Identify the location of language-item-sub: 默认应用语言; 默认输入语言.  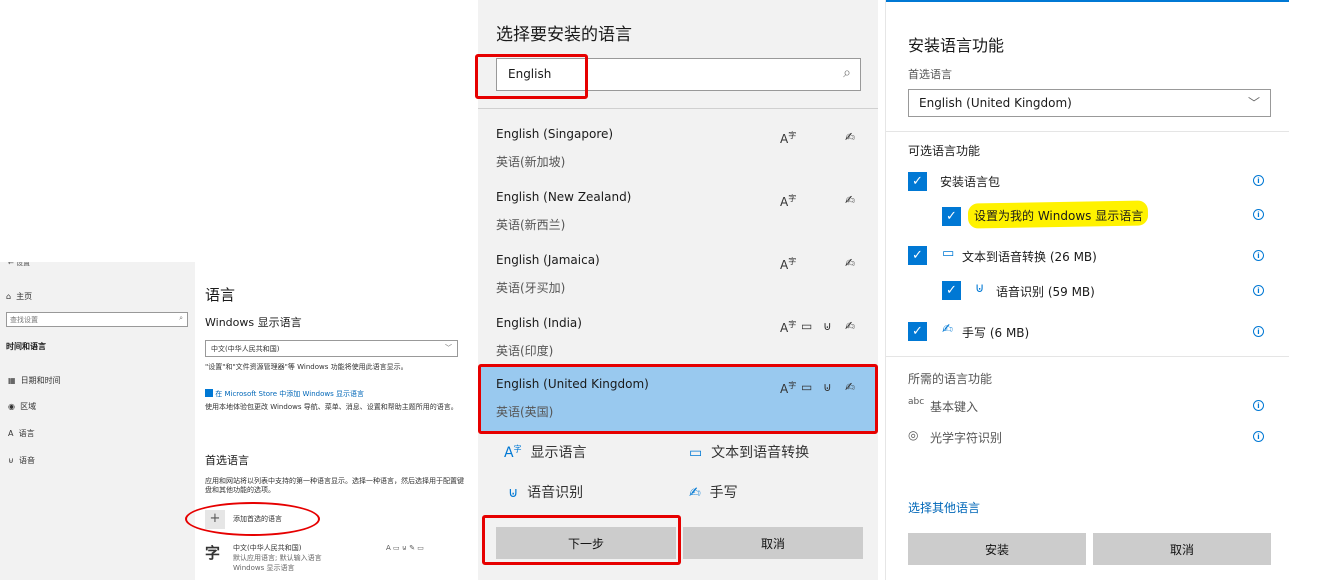
(277, 558).